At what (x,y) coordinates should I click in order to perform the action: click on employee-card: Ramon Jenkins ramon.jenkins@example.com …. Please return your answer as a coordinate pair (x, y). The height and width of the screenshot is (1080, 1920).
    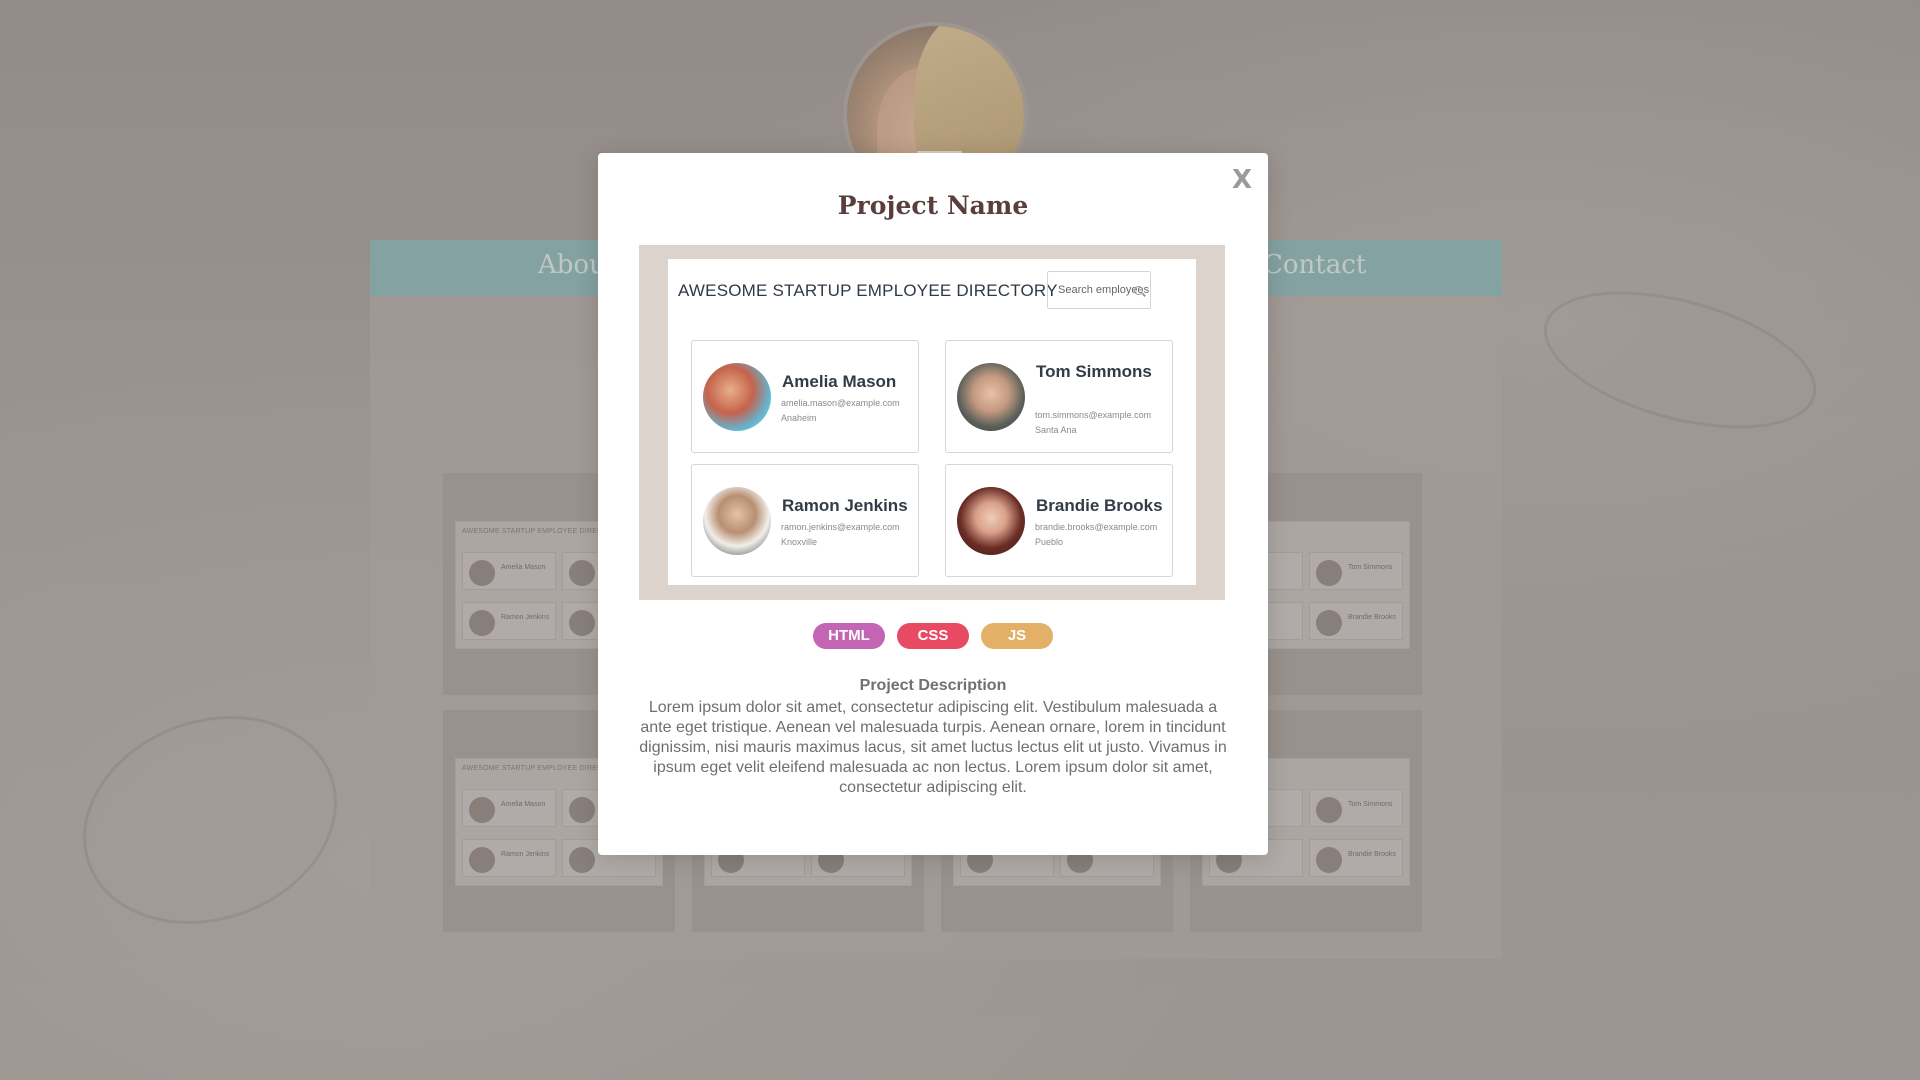
    Looking at the image, I should click on (805, 520).